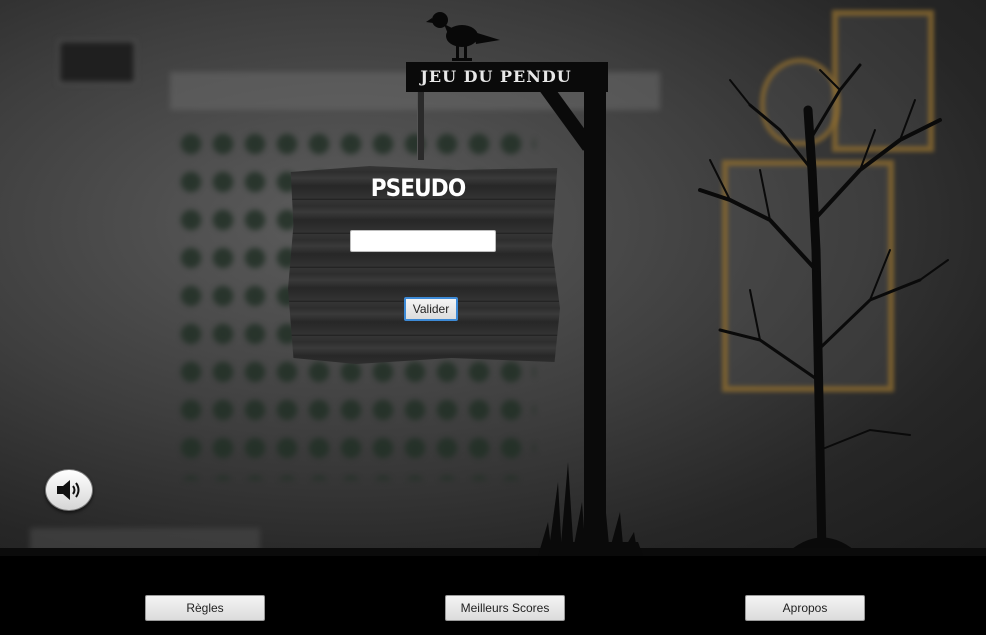 The height and width of the screenshot is (635, 986). Describe the element at coordinates (418, 188) in the screenshot. I see `pseudo-heading: PSEUDO` at that location.